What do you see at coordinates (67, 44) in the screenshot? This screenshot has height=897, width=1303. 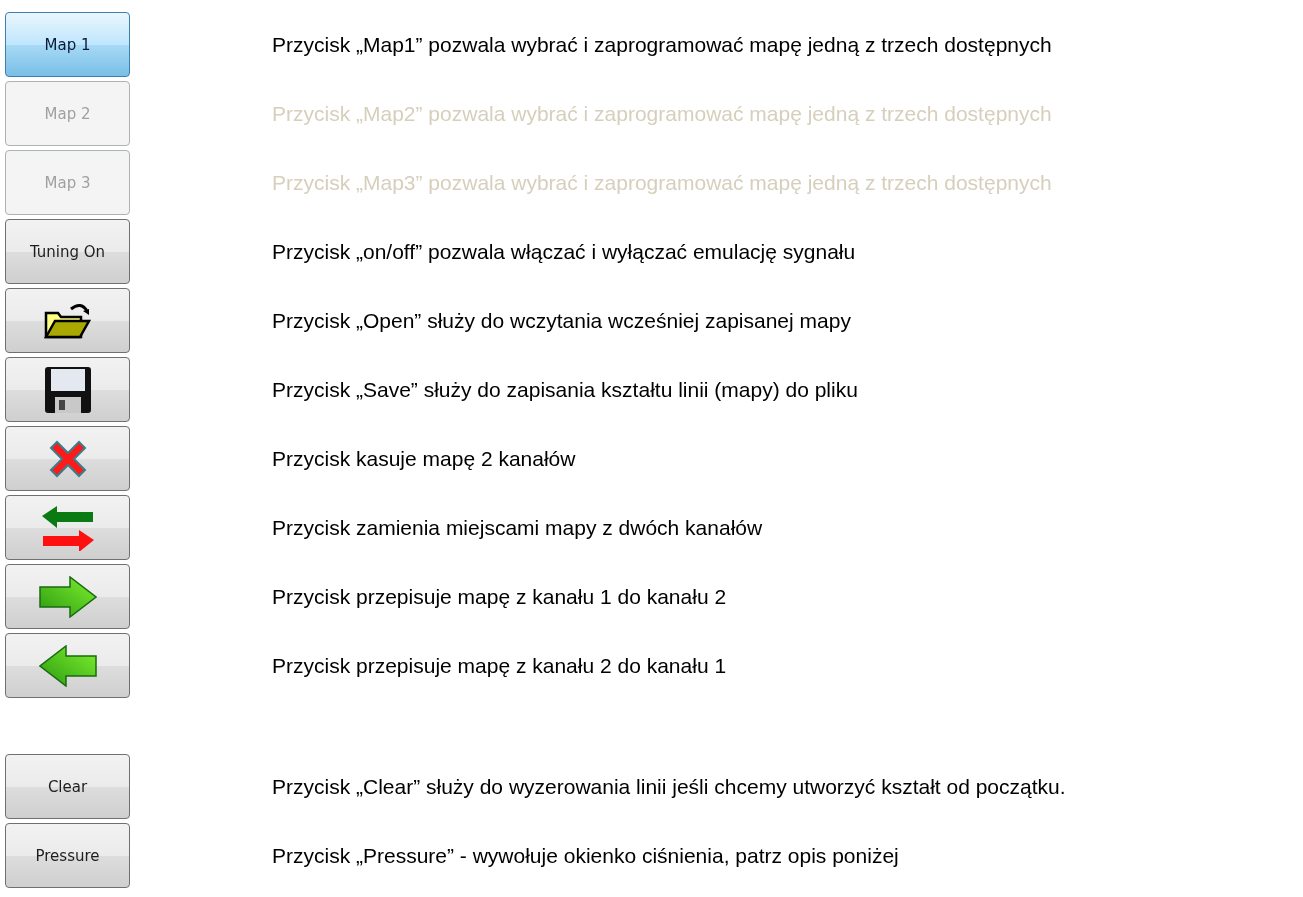 I see `map-tab: Map 1` at bounding box center [67, 44].